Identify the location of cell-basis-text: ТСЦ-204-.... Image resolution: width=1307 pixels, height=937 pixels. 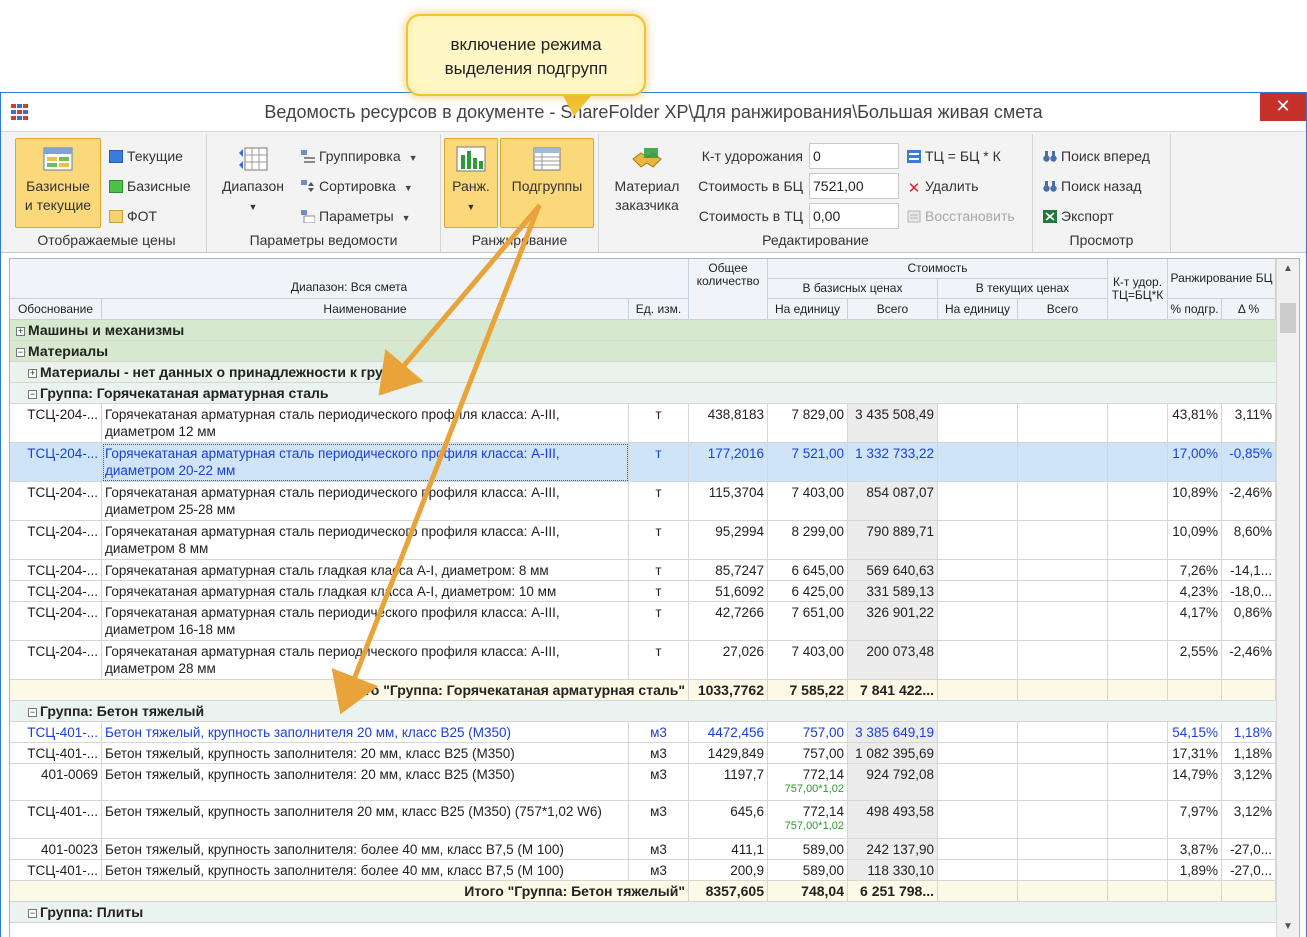
(62, 651).